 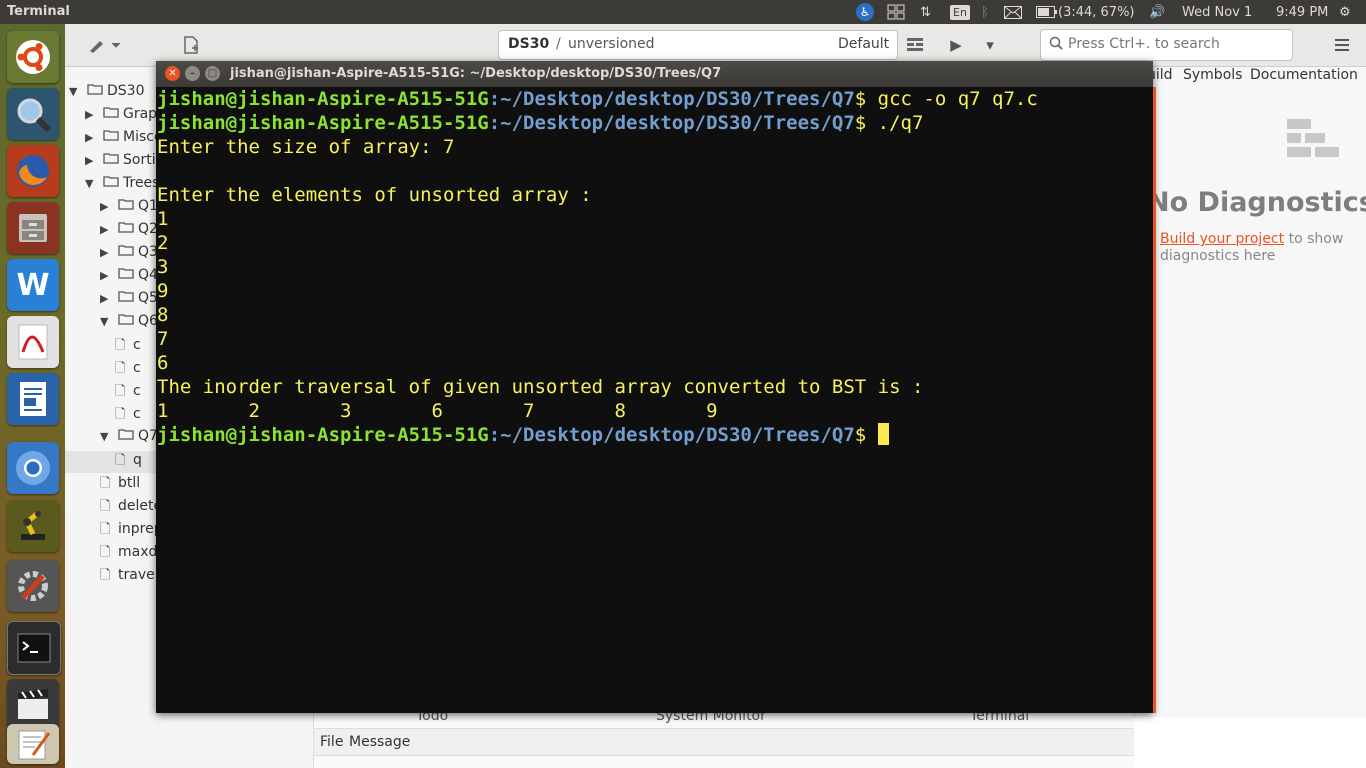 I want to click on tree-item-label: q, so click(x=137, y=460).